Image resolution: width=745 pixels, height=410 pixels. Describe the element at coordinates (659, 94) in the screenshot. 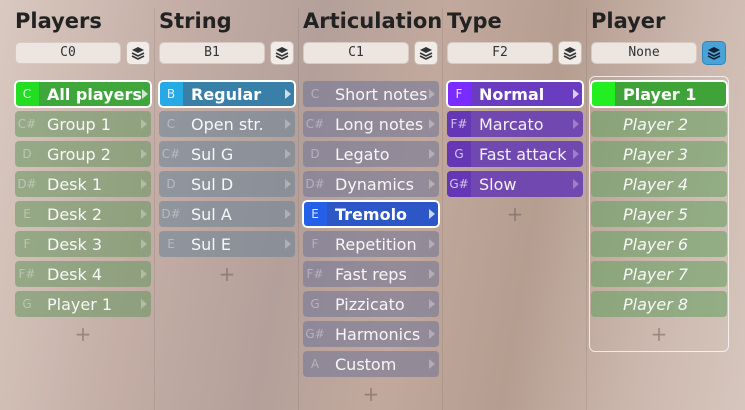

I see `list-item: Player 1` at that location.